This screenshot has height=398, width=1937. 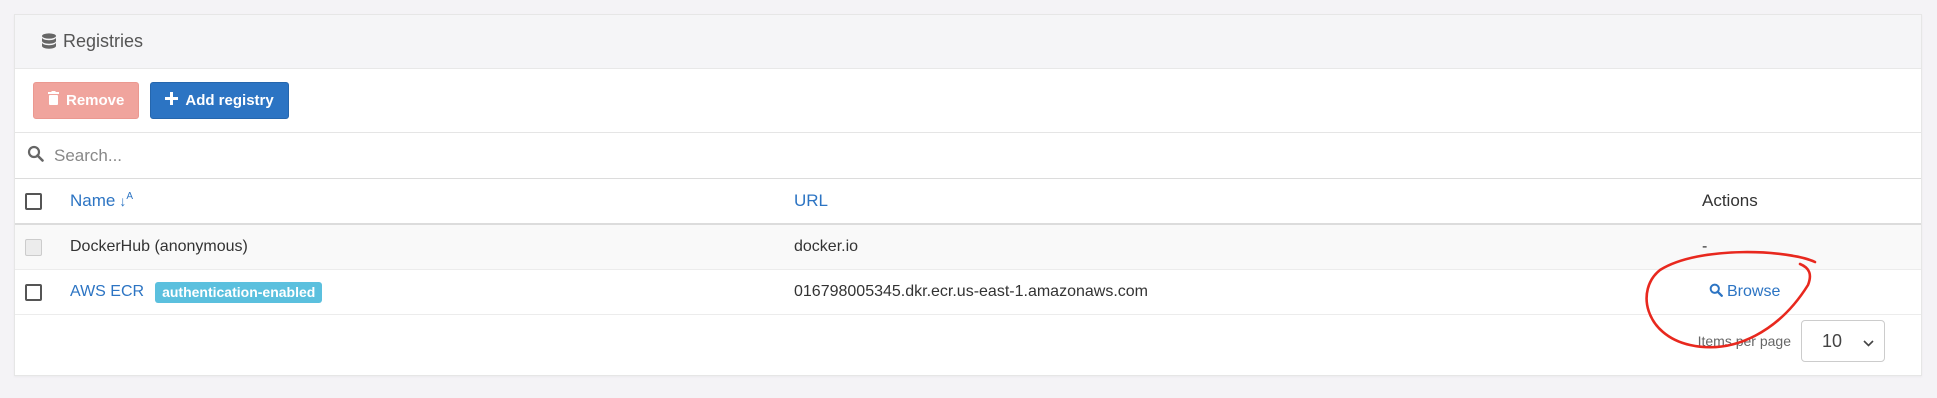 I want to click on items-per-page-value: 10, so click(x=1832, y=340).